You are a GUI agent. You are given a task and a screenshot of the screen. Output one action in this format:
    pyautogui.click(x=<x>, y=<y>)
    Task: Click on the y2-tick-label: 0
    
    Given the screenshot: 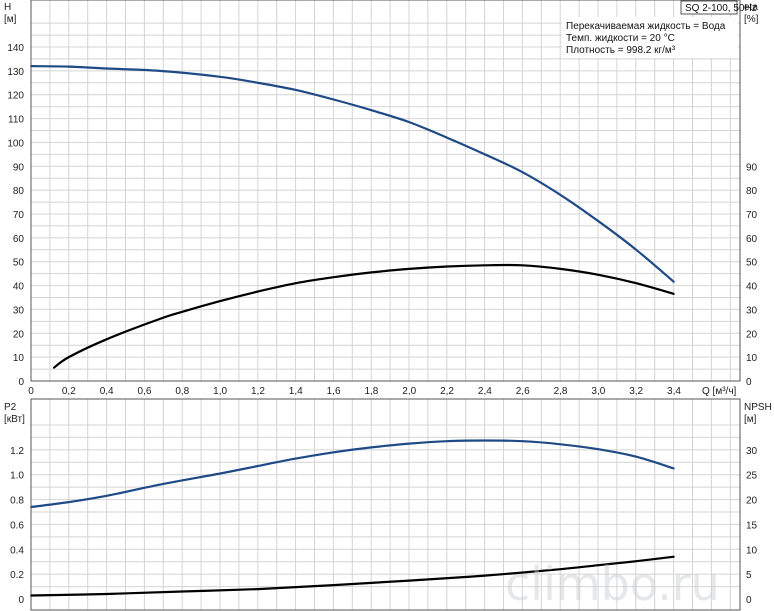 What is the action you would take?
    pyautogui.click(x=749, y=382)
    